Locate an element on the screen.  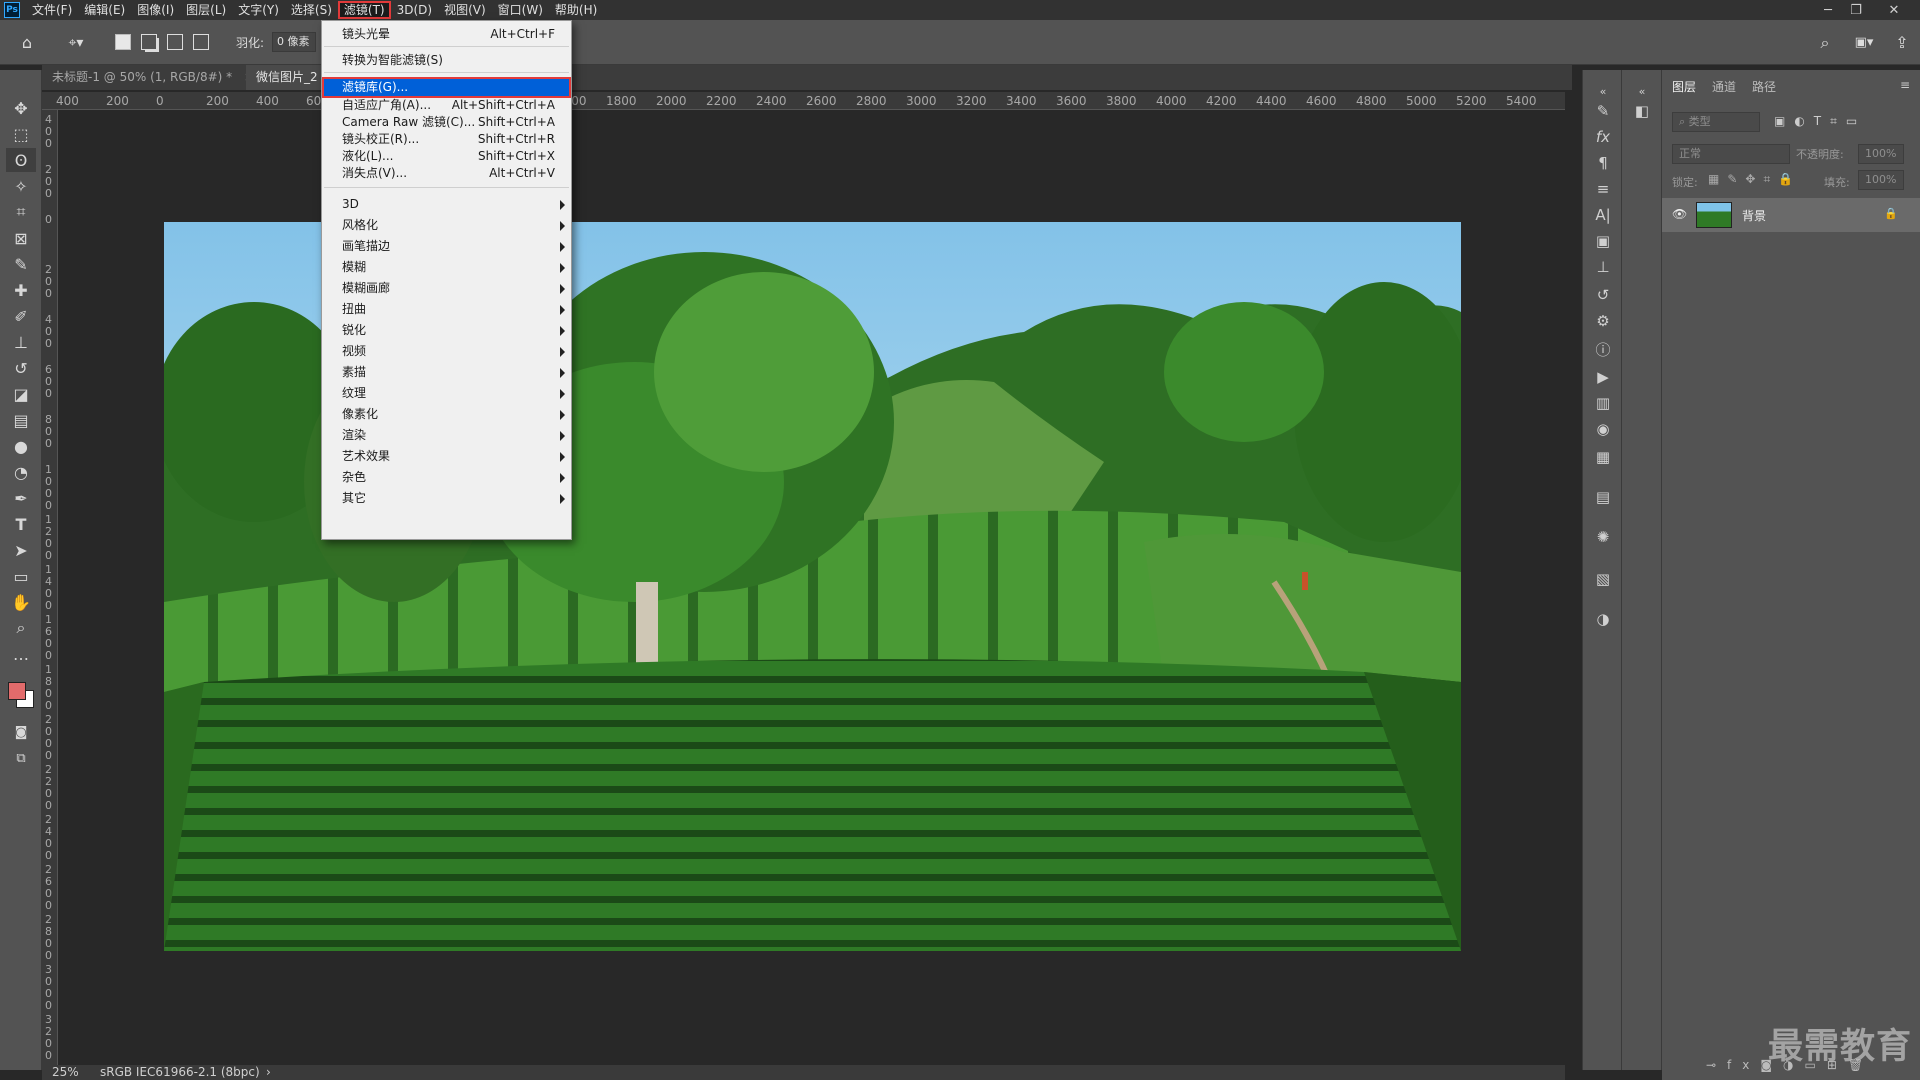
tab-wechat-image: 微信图片_2 is located at coordinates (287, 77).